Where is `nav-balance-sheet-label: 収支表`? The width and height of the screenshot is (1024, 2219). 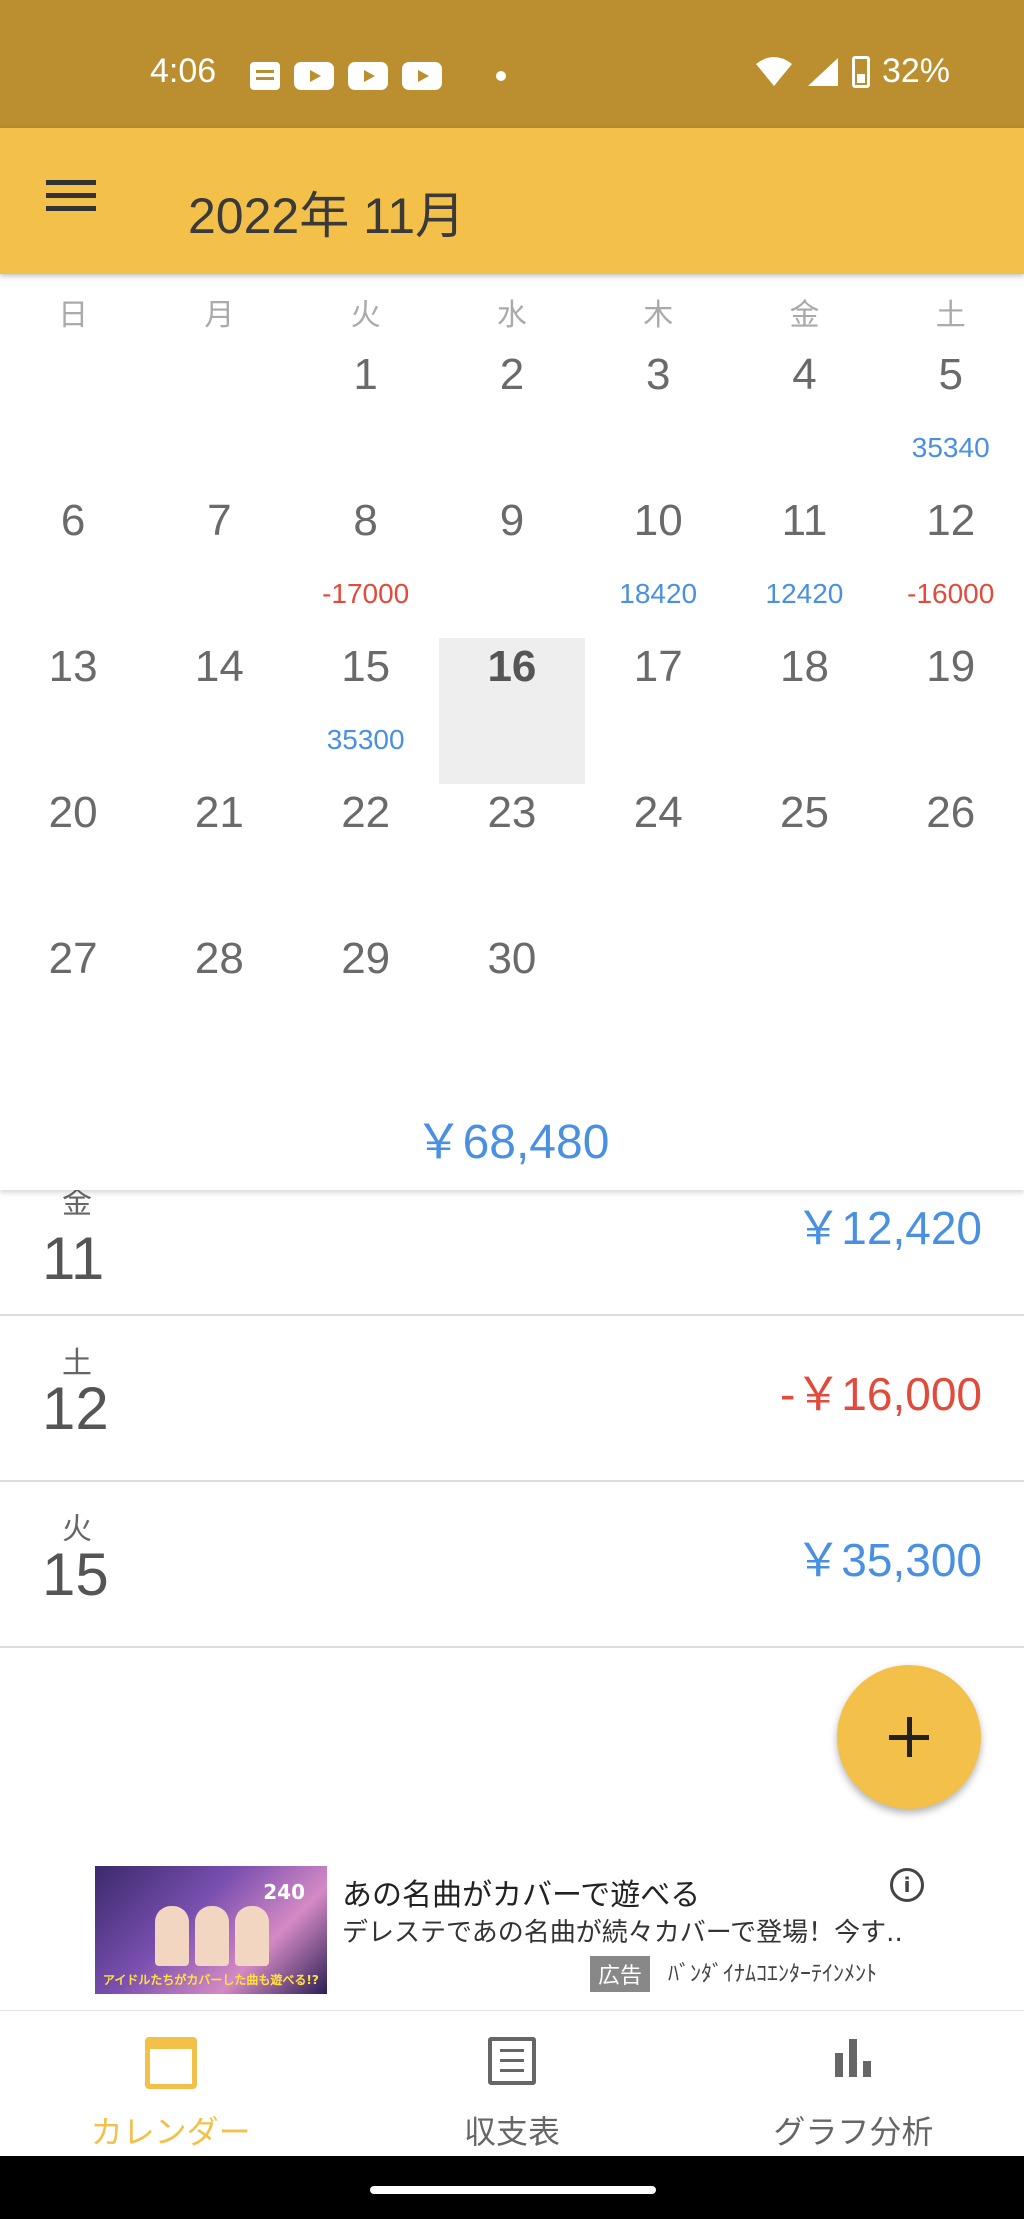 nav-balance-sheet-label: 収支表 is located at coordinates (511, 2132).